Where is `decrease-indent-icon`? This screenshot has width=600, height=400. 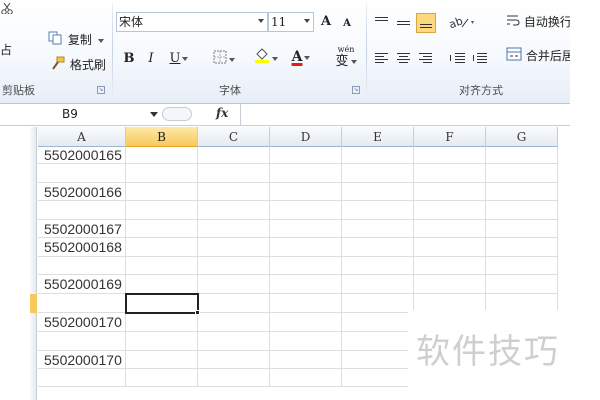 decrease-indent-icon is located at coordinates (458, 59).